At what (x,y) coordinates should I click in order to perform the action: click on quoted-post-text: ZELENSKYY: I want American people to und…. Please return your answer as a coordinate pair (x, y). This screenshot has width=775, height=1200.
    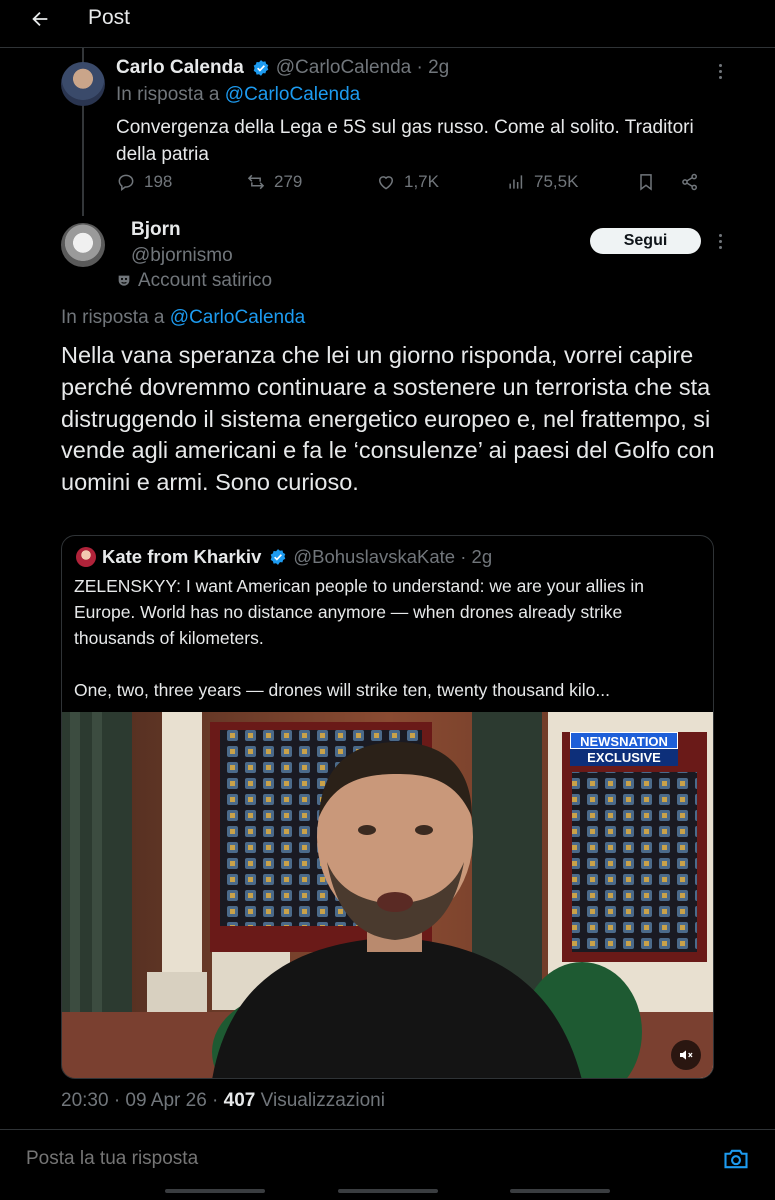
    Looking at the image, I should click on (389, 638).